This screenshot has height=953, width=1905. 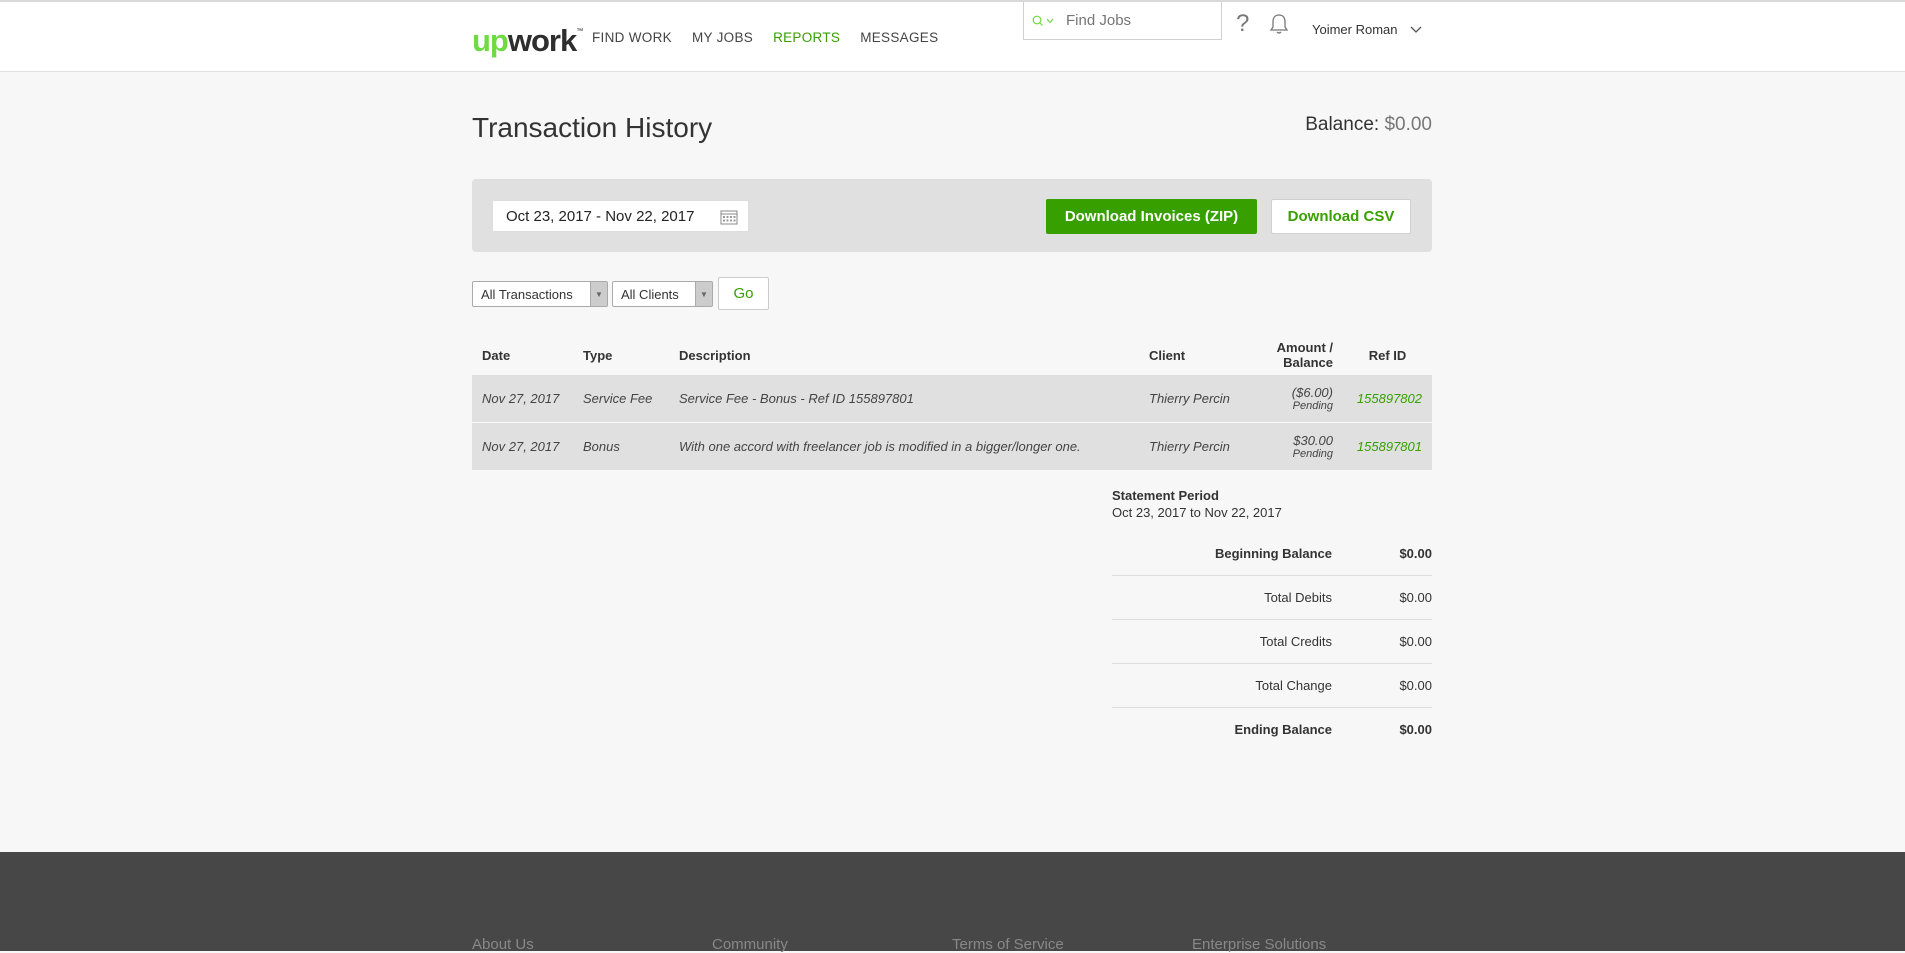 I want to click on footer-link-about-us: About Us, so click(x=592, y=944).